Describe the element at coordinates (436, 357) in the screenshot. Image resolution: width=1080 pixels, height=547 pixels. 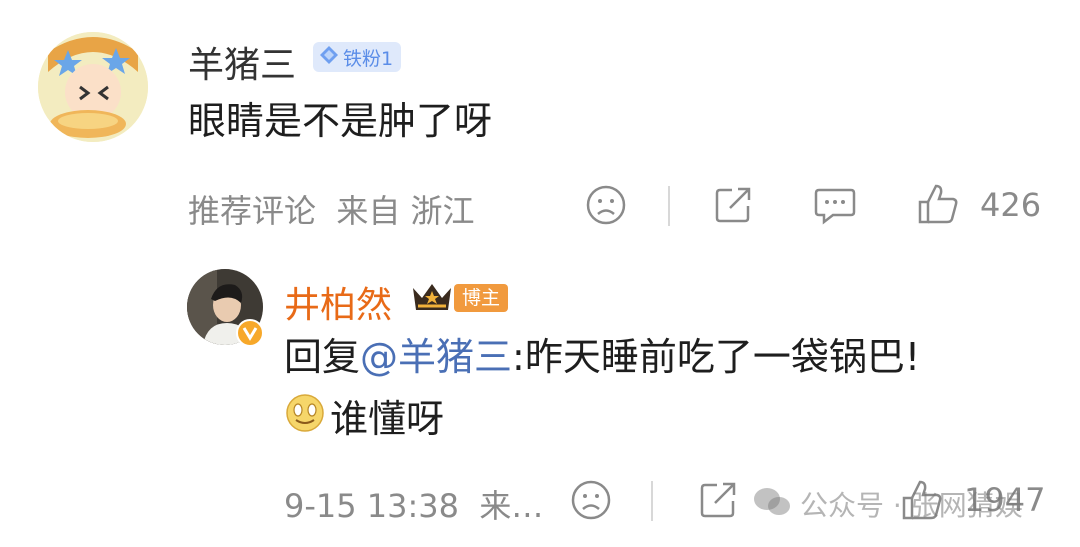
I see `mention-link: @羊猪三` at that location.